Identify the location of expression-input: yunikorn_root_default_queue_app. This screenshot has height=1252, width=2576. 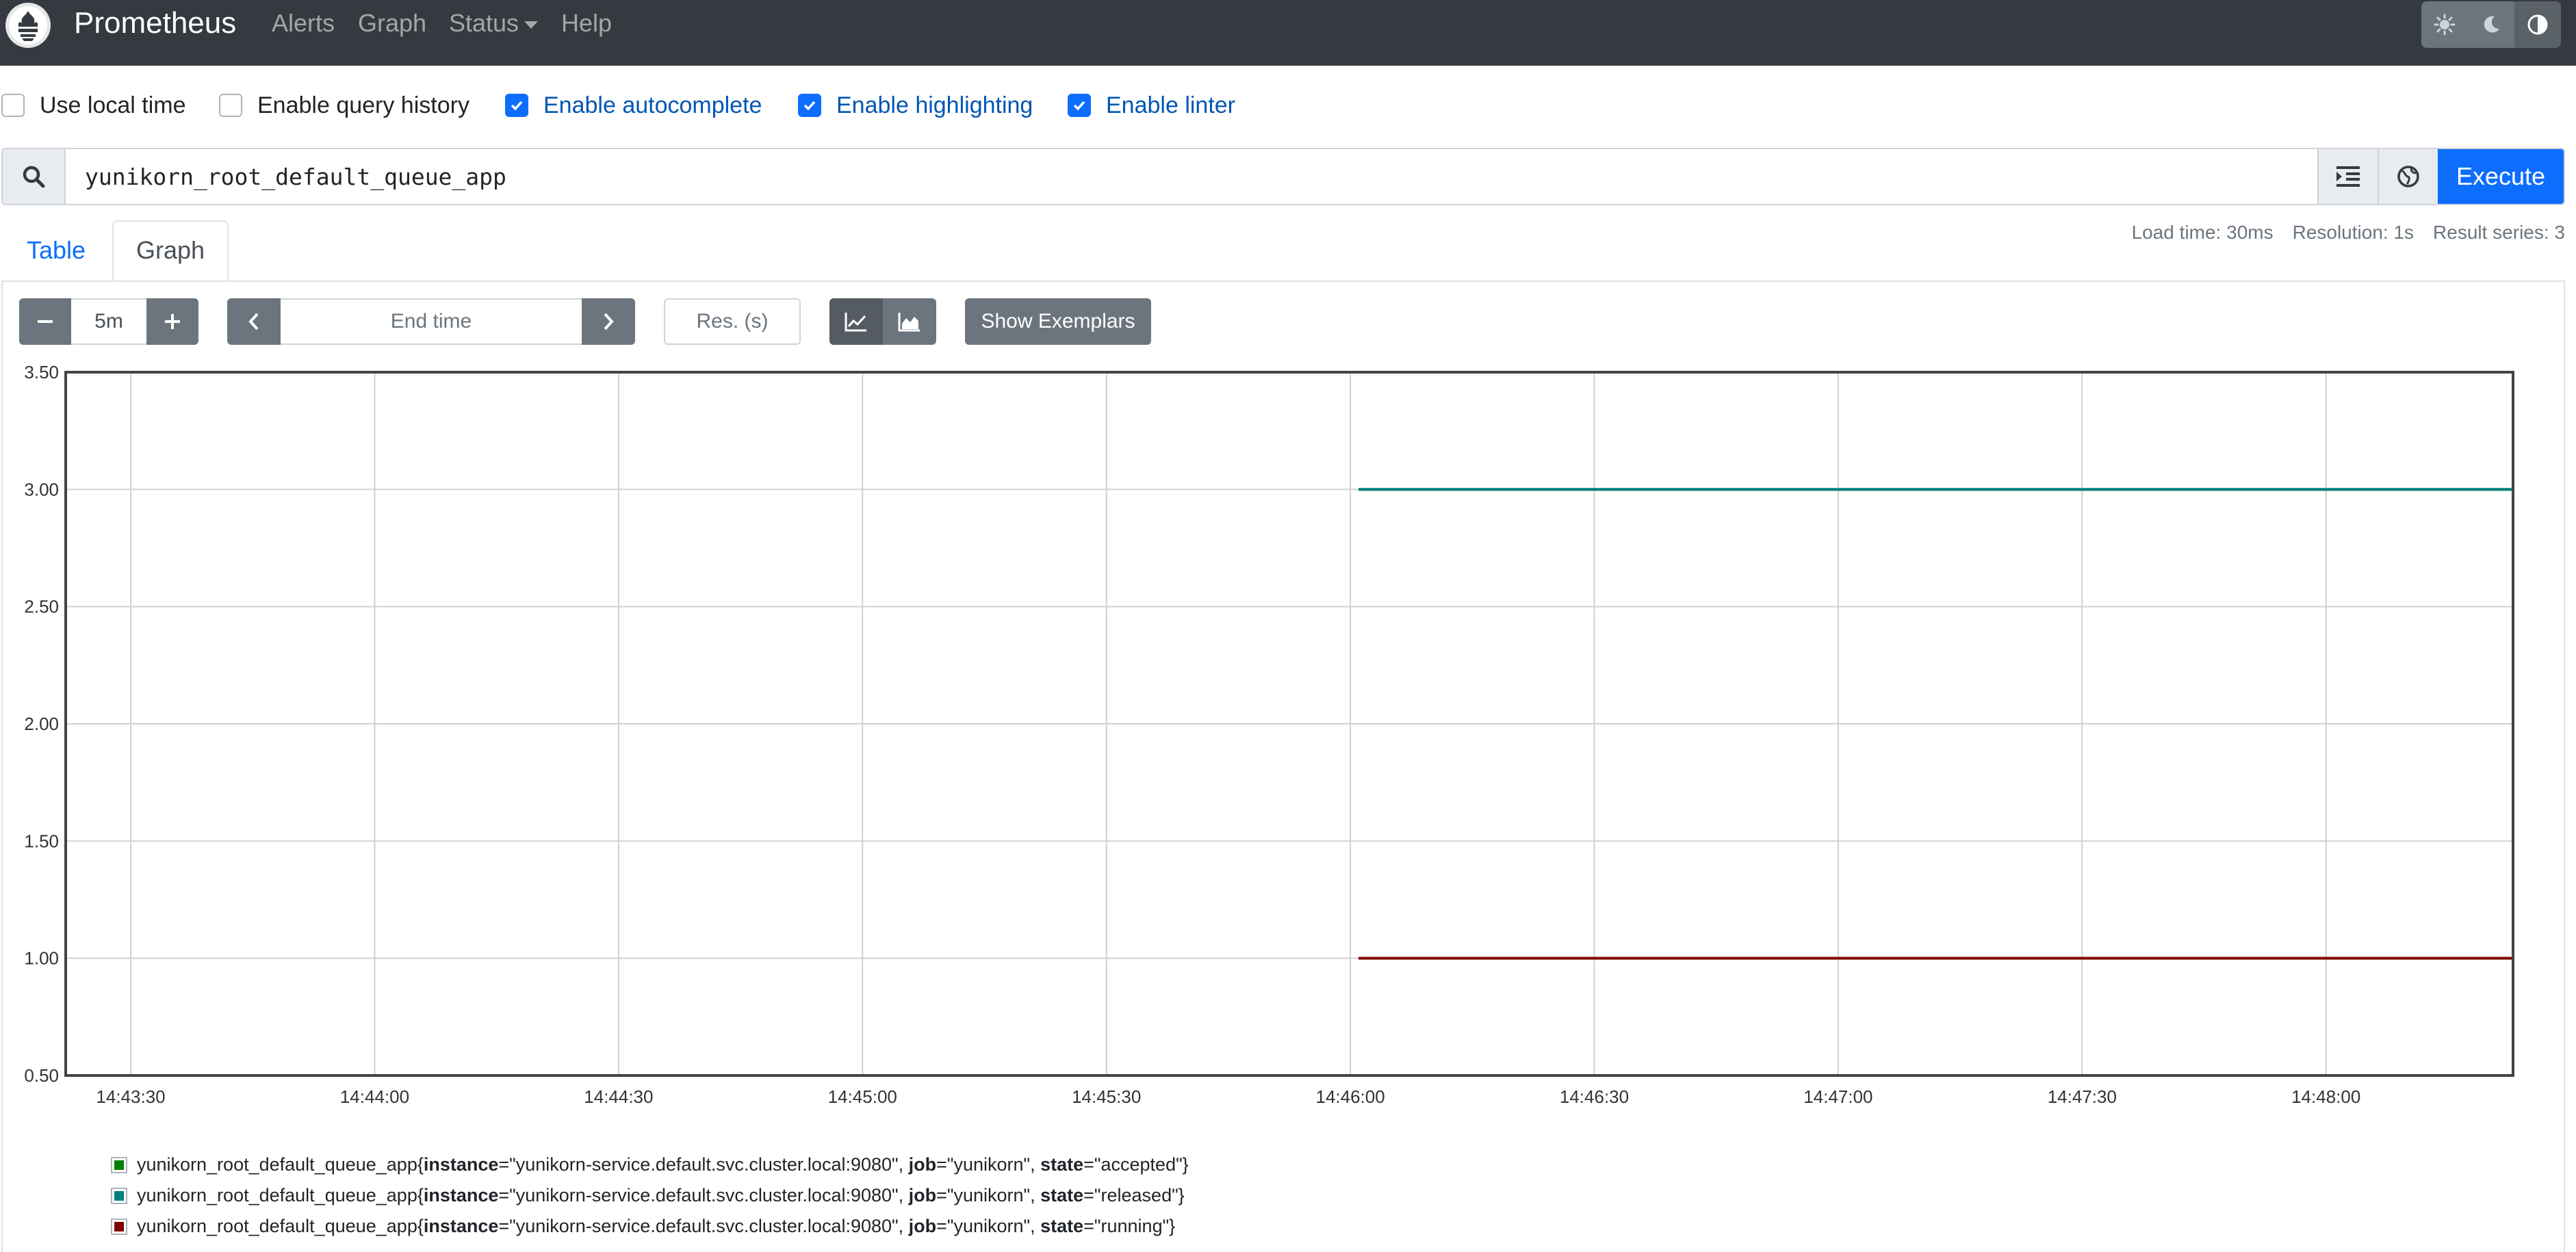
(1191, 176).